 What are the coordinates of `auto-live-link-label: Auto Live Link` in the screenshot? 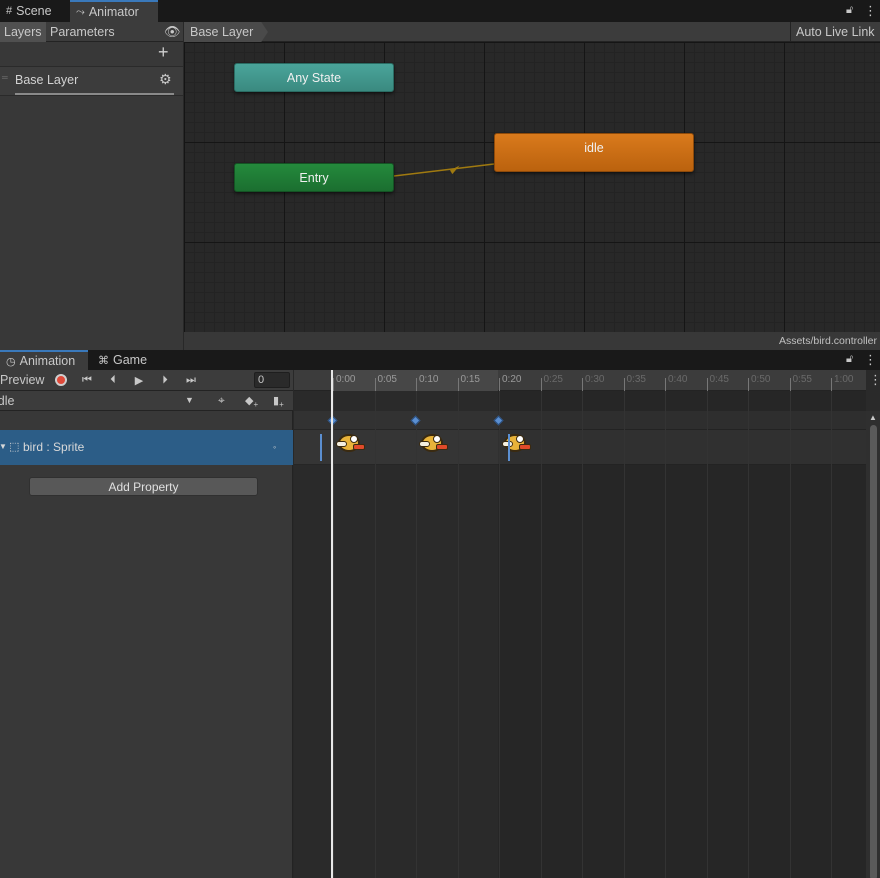 It's located at (835, 32).